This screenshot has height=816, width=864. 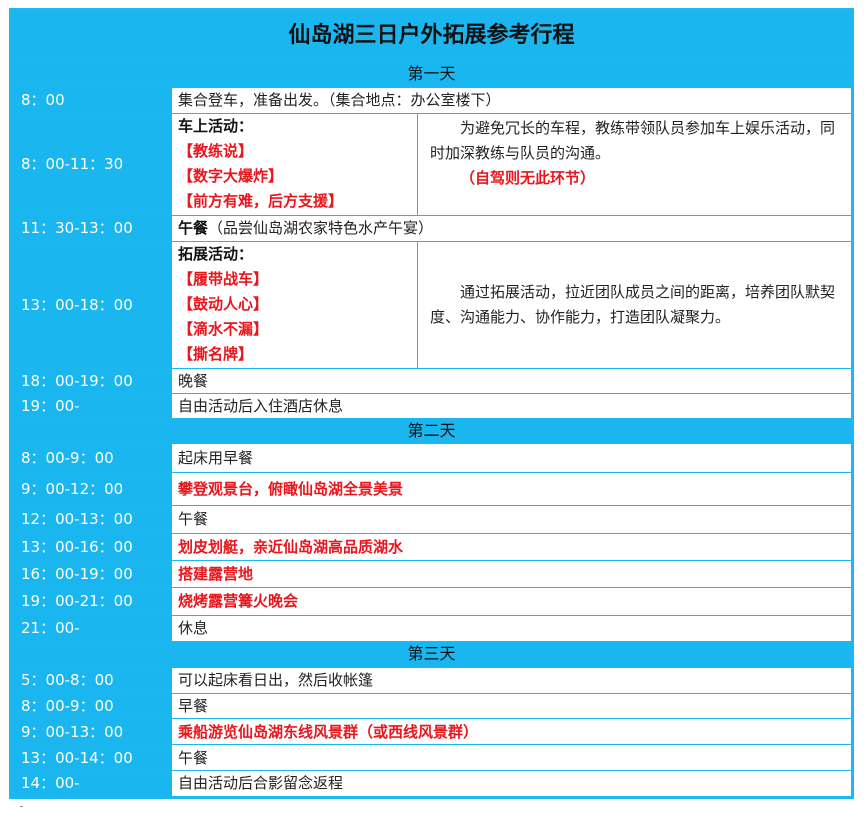 What do you see at coordinates (431, 431) in the screenshot?
I see `day2-header: 第二天` at bounding box center [431, 431].